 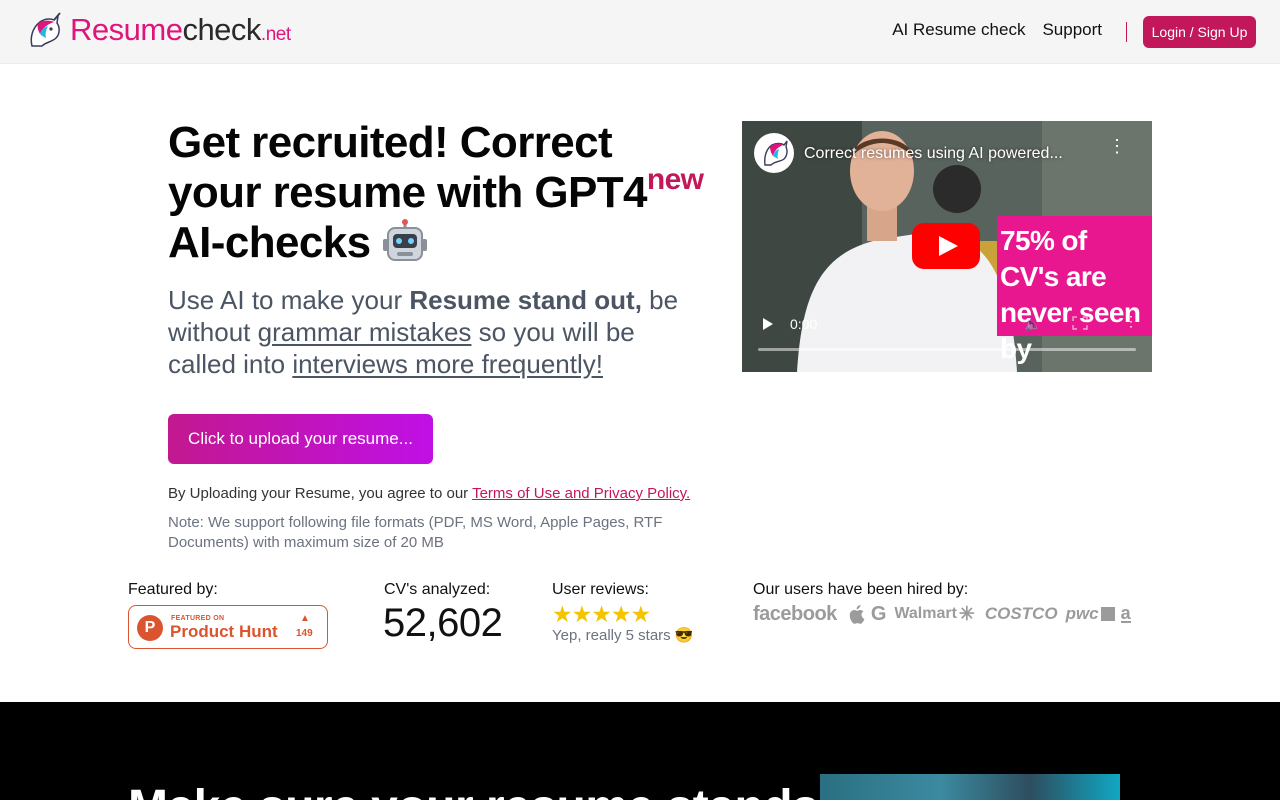 I want to click on terms-privacy-link: Terms of Use and Privacy Policy., so click(x=581, y=493).